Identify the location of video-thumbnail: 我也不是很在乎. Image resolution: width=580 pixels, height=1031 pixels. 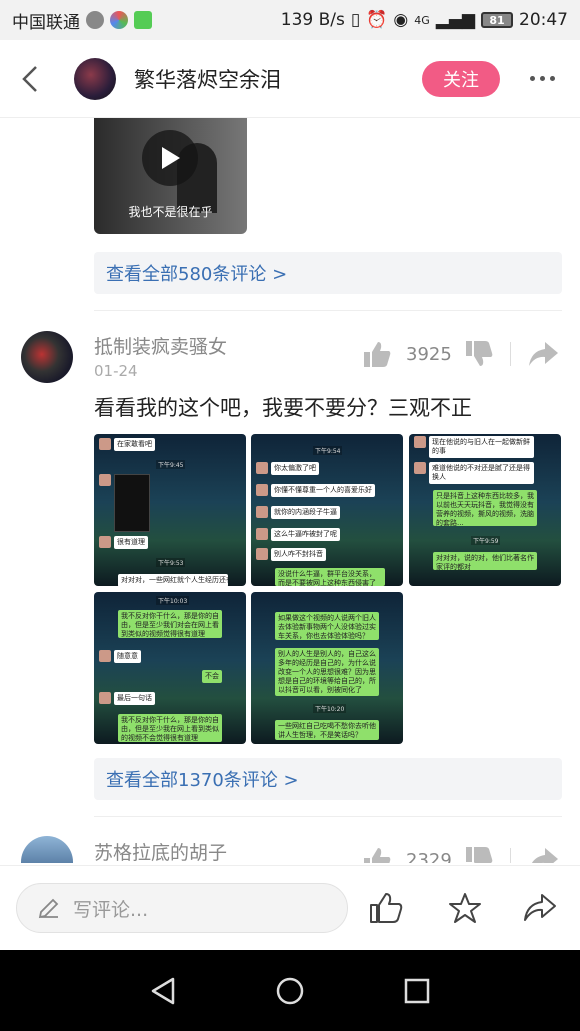
(170, 176).